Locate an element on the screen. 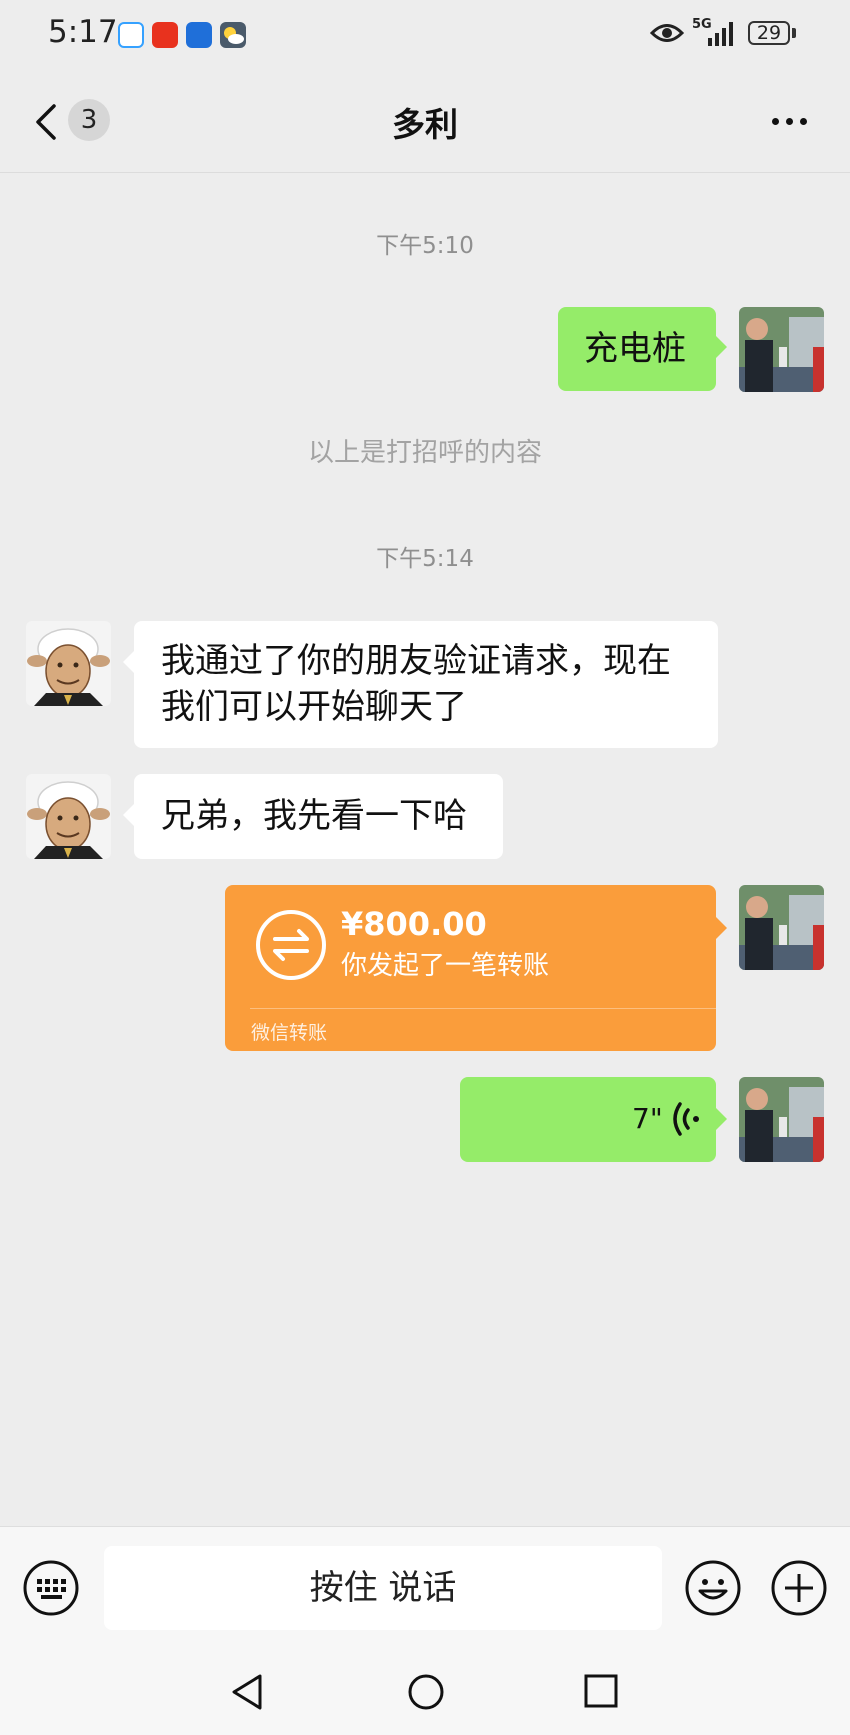  recents-square-icon is located at coordinates (601, 1693).